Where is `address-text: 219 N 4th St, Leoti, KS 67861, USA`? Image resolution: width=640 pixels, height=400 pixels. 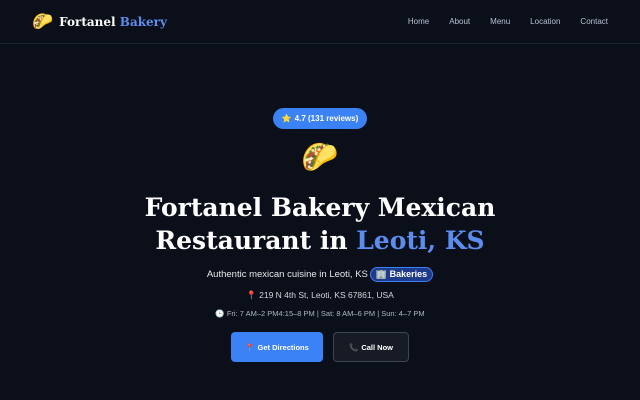
address-text: 219 N 4th St, Leoti, KS 67861, USA is located at coordinates (326, 295).